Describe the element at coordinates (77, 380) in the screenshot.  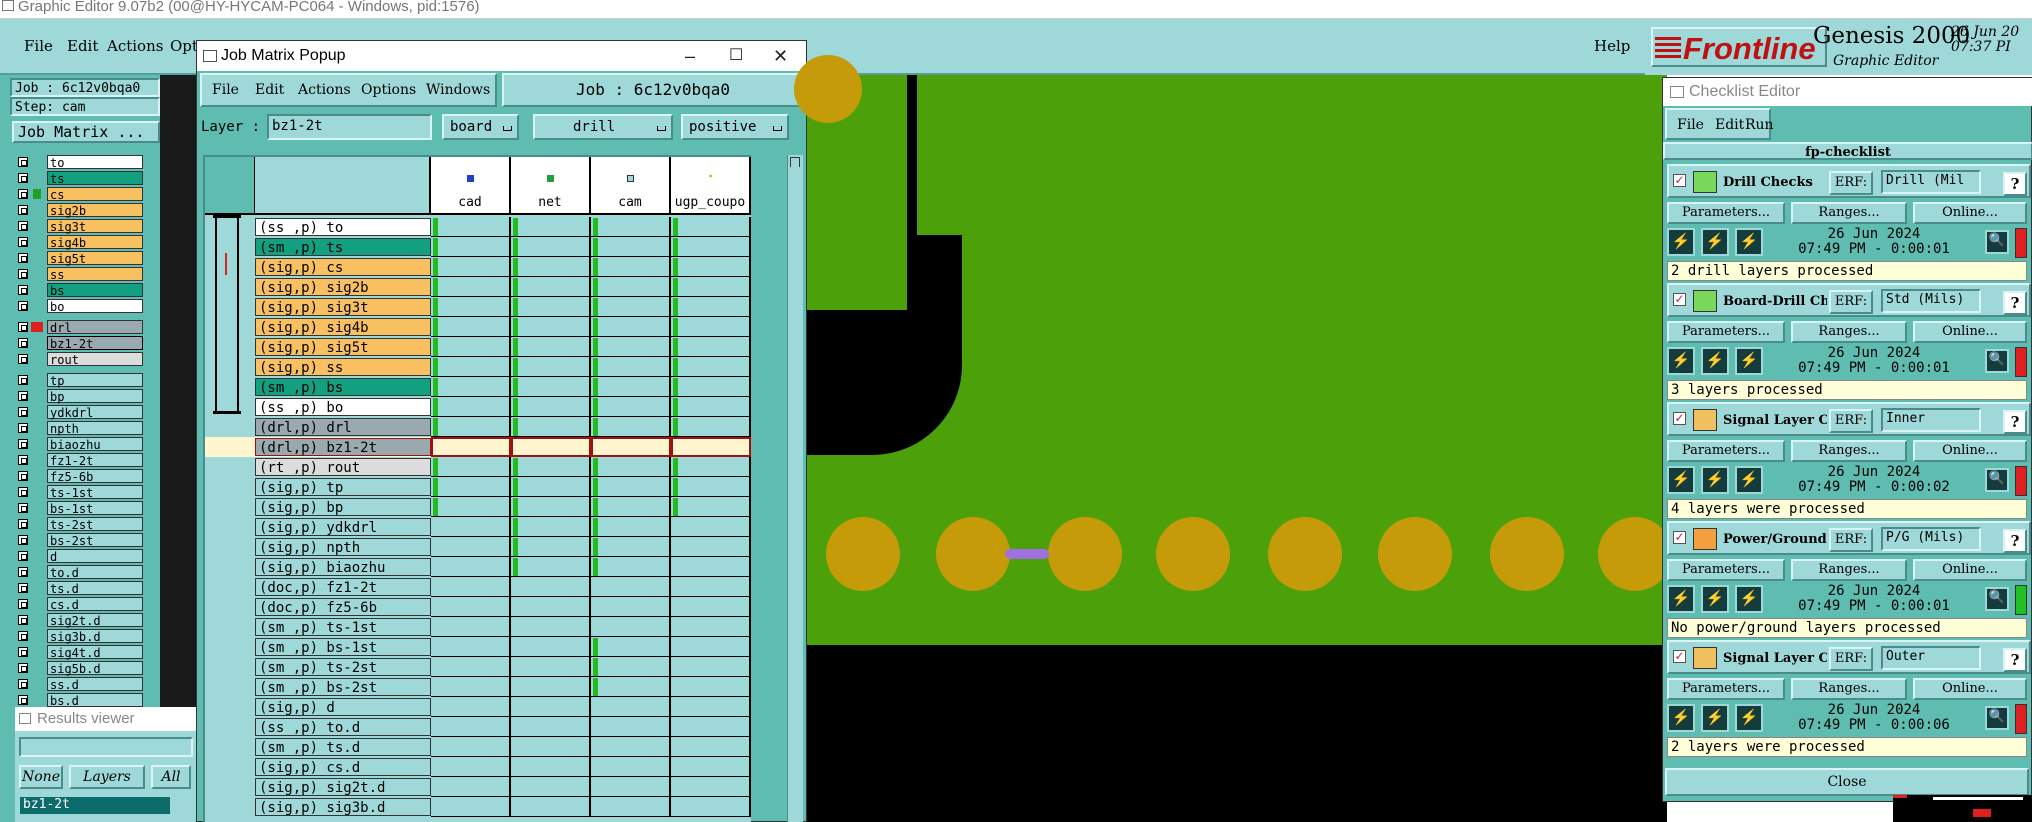
I see `layer-row: tp` at that location.